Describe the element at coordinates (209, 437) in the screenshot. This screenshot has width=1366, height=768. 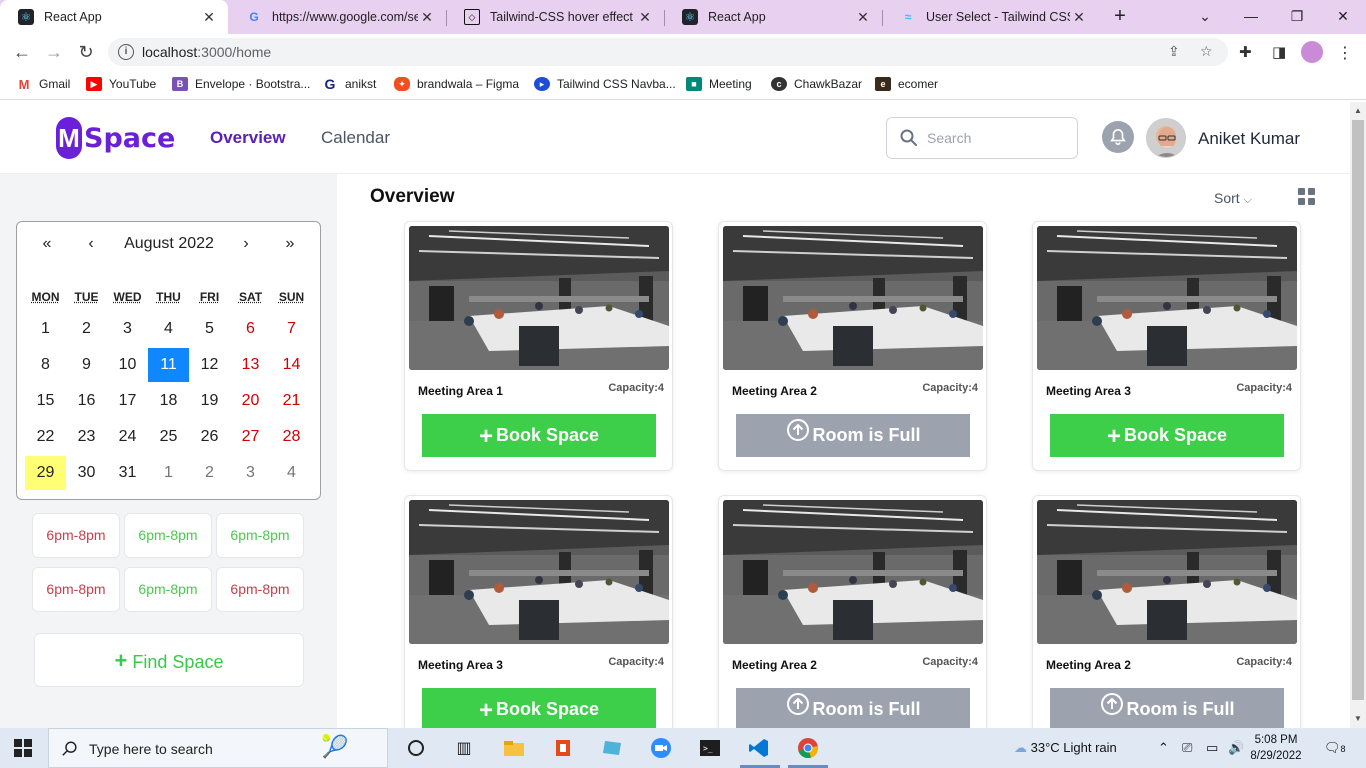
I see `calendar-day: 26` at that location.